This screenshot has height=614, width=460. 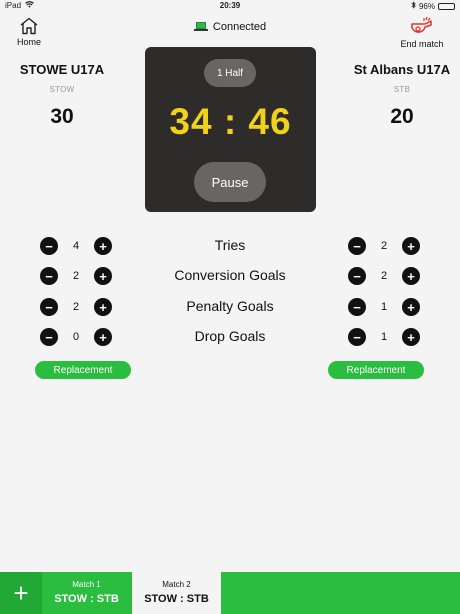 What do you see at coordinates (230, 182) in the screenshot?
I see `pause-button: Pause` at bounding box center [230, 182].